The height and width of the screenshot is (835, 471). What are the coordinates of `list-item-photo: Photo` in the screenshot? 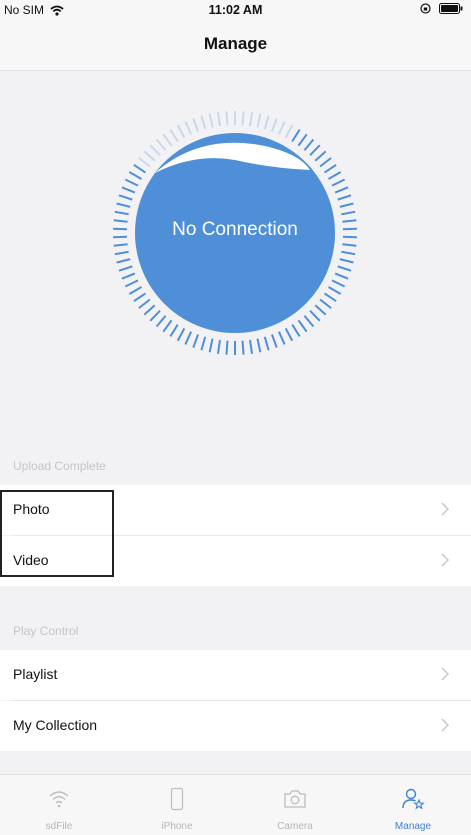 It's located at (235, 510).